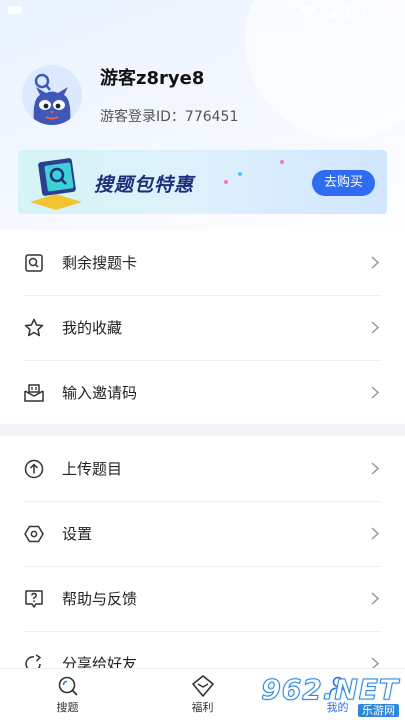  I want to click on buy-button: 去购买, so click(343, 183).